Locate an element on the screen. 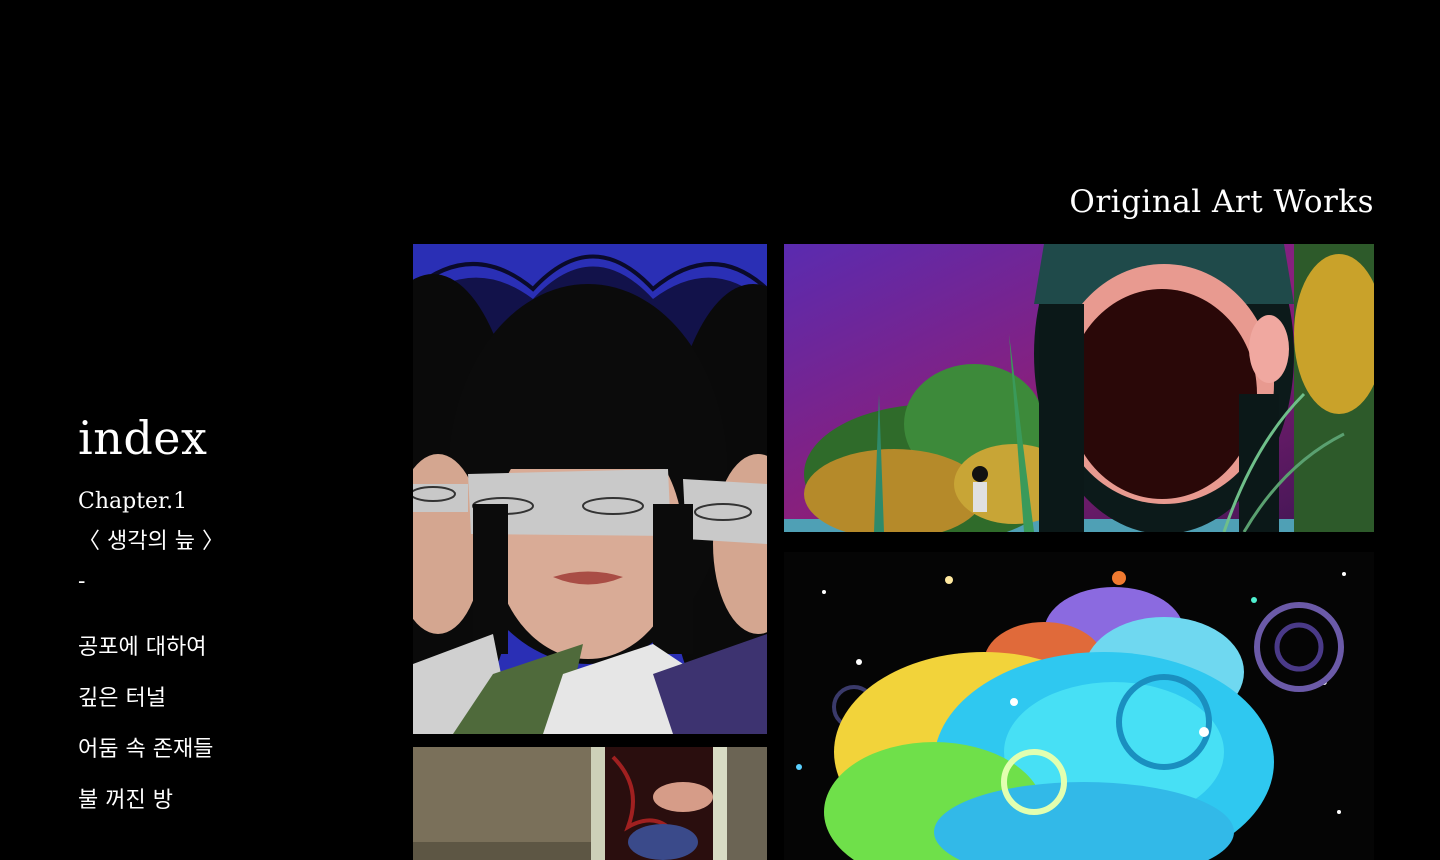 The height and width of the screenshot is (860, 1440). chapter-menu: 공포에 대하여 깊은 터널 어둠 속 존재들 불 꺼진 방 is located at coordinates (228, 724).